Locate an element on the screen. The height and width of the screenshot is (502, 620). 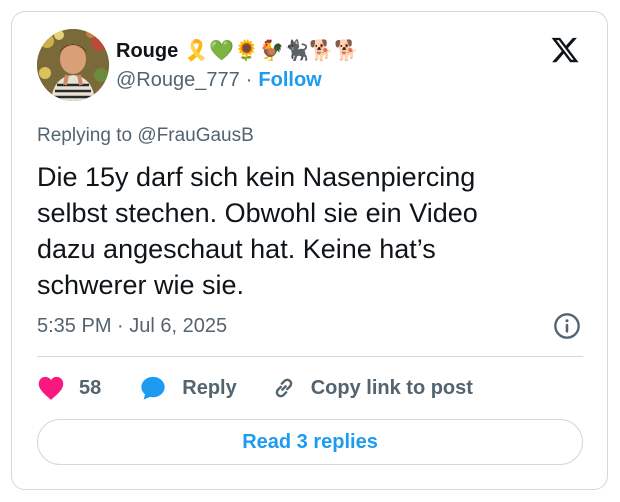
action-bar: 58 Reply Copy link to post is located at coordinates (255, 388).